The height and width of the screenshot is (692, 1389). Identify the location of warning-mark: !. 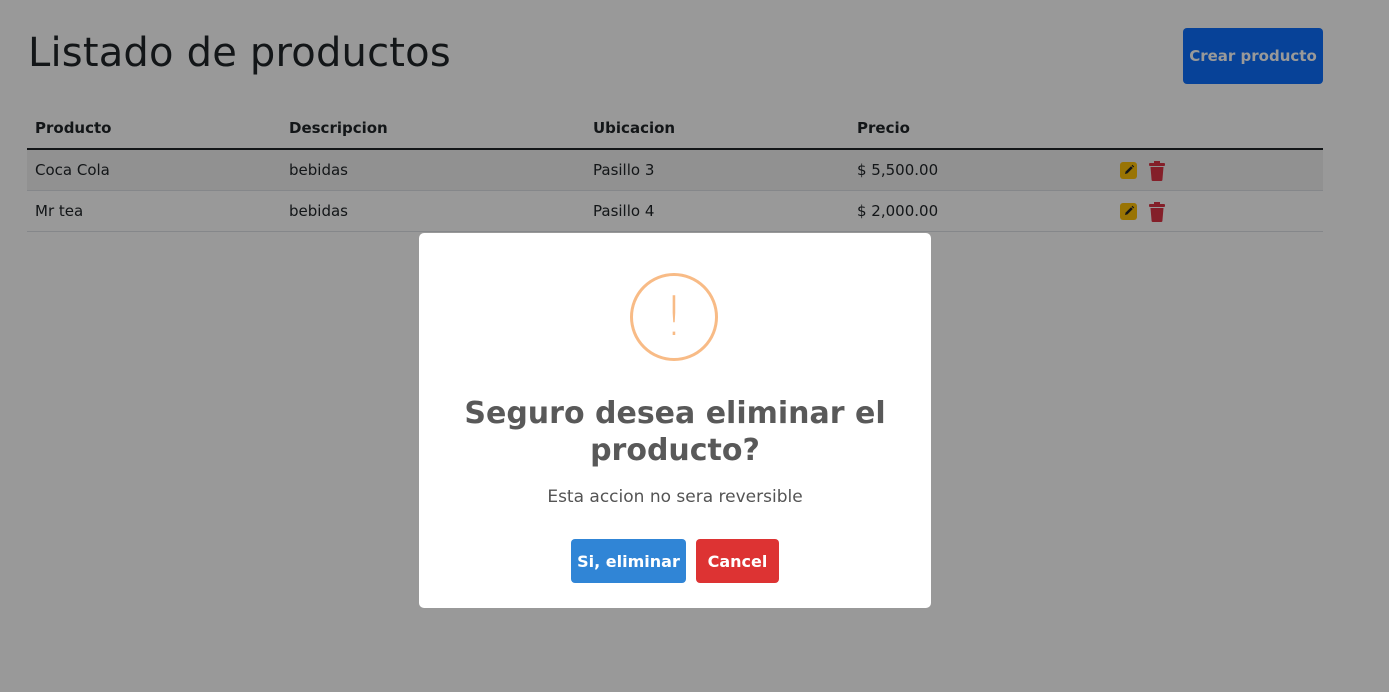
(674, 316).